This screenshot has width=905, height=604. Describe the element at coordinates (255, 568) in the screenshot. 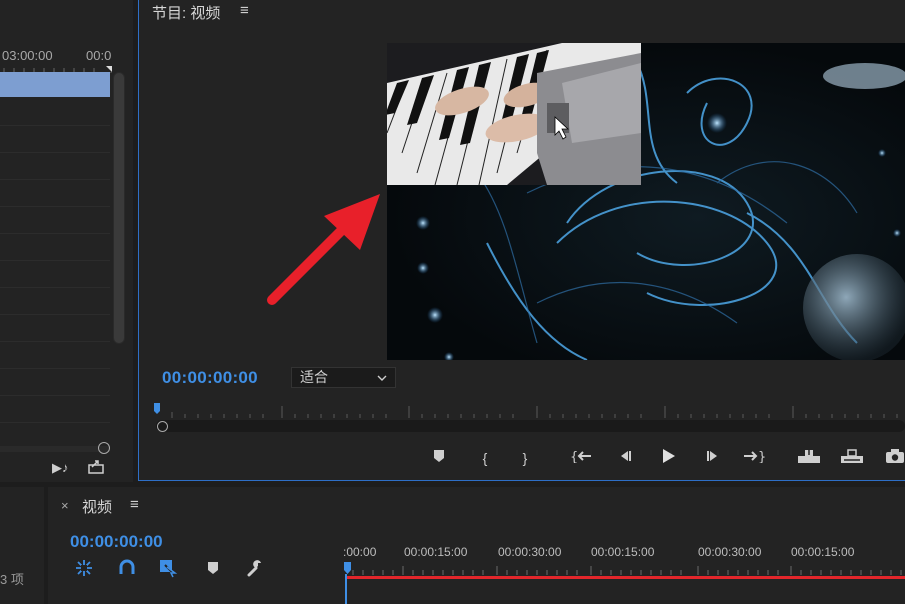

I see `wrench-settings-icon` at that location.